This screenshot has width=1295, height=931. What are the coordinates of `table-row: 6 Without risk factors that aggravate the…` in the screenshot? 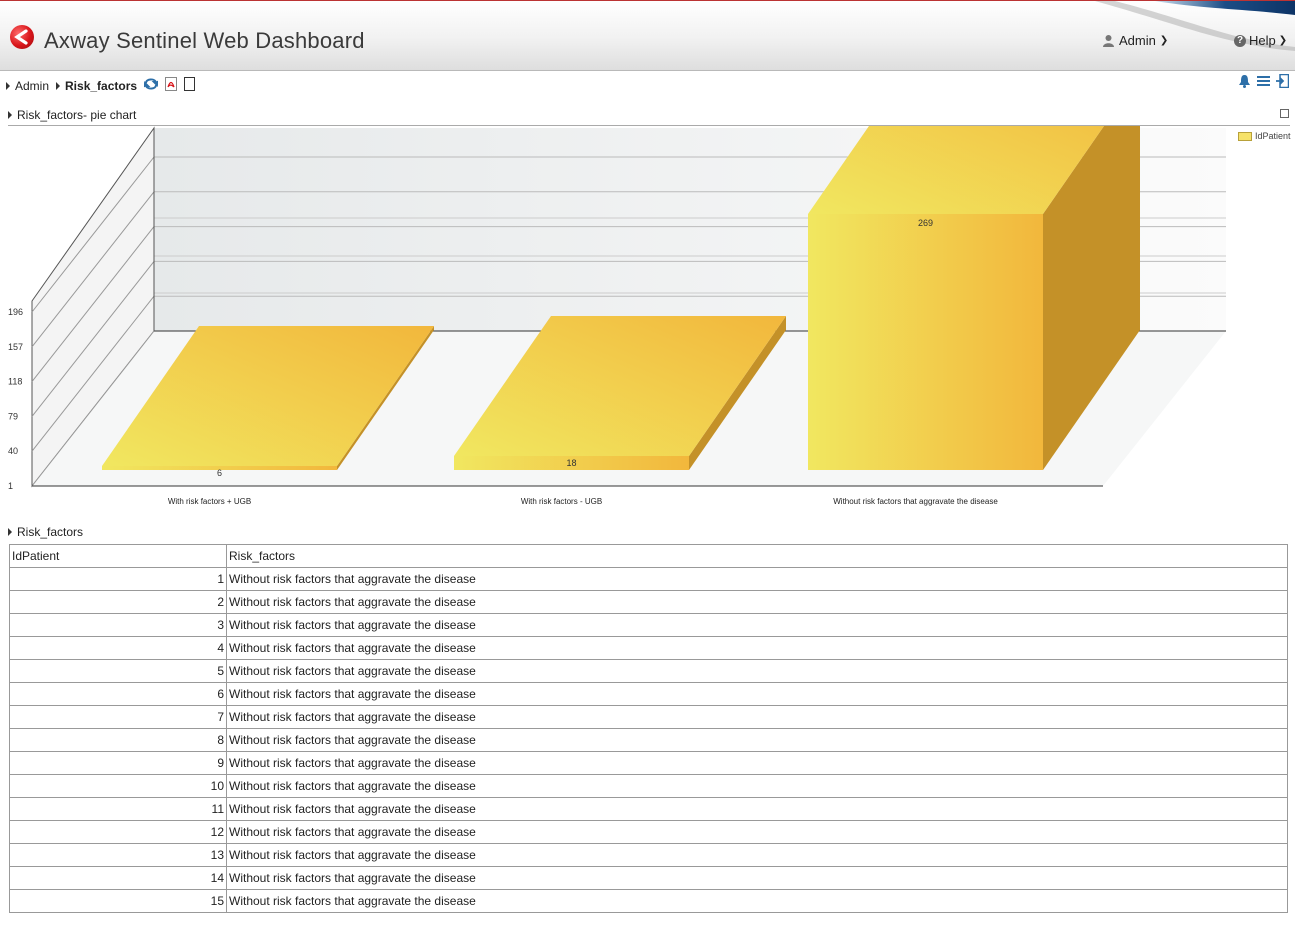 It's located at (648, 694).